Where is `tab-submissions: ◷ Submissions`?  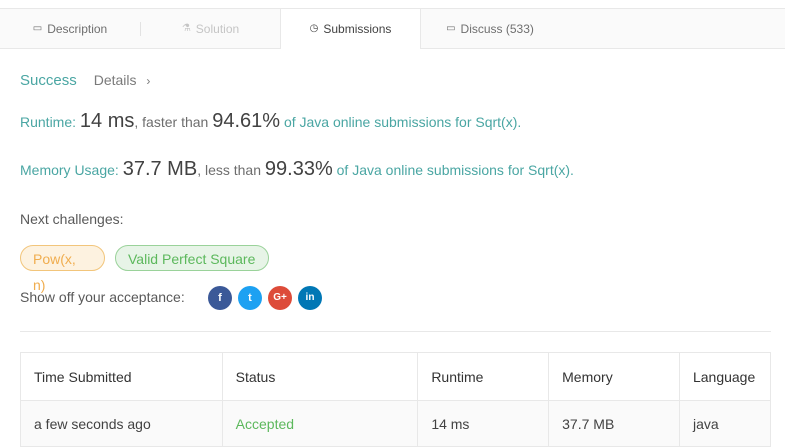 tab-submissions: ◷ Submissions is located at coordinates (350, 29).